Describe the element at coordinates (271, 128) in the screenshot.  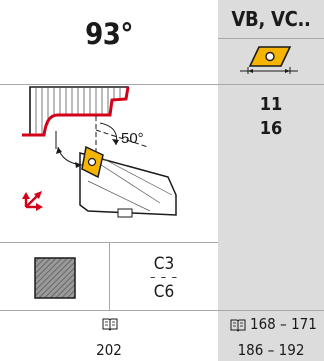
I see `size-value-16: 16` at that location.